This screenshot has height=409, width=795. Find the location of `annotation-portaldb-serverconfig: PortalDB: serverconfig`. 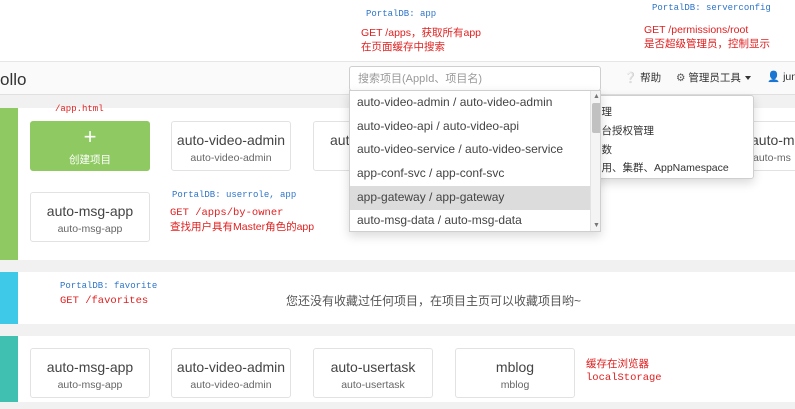

annotation-portaldb-serverconfig: PortalDB: serverconfig is located at coordinates (711, 8).